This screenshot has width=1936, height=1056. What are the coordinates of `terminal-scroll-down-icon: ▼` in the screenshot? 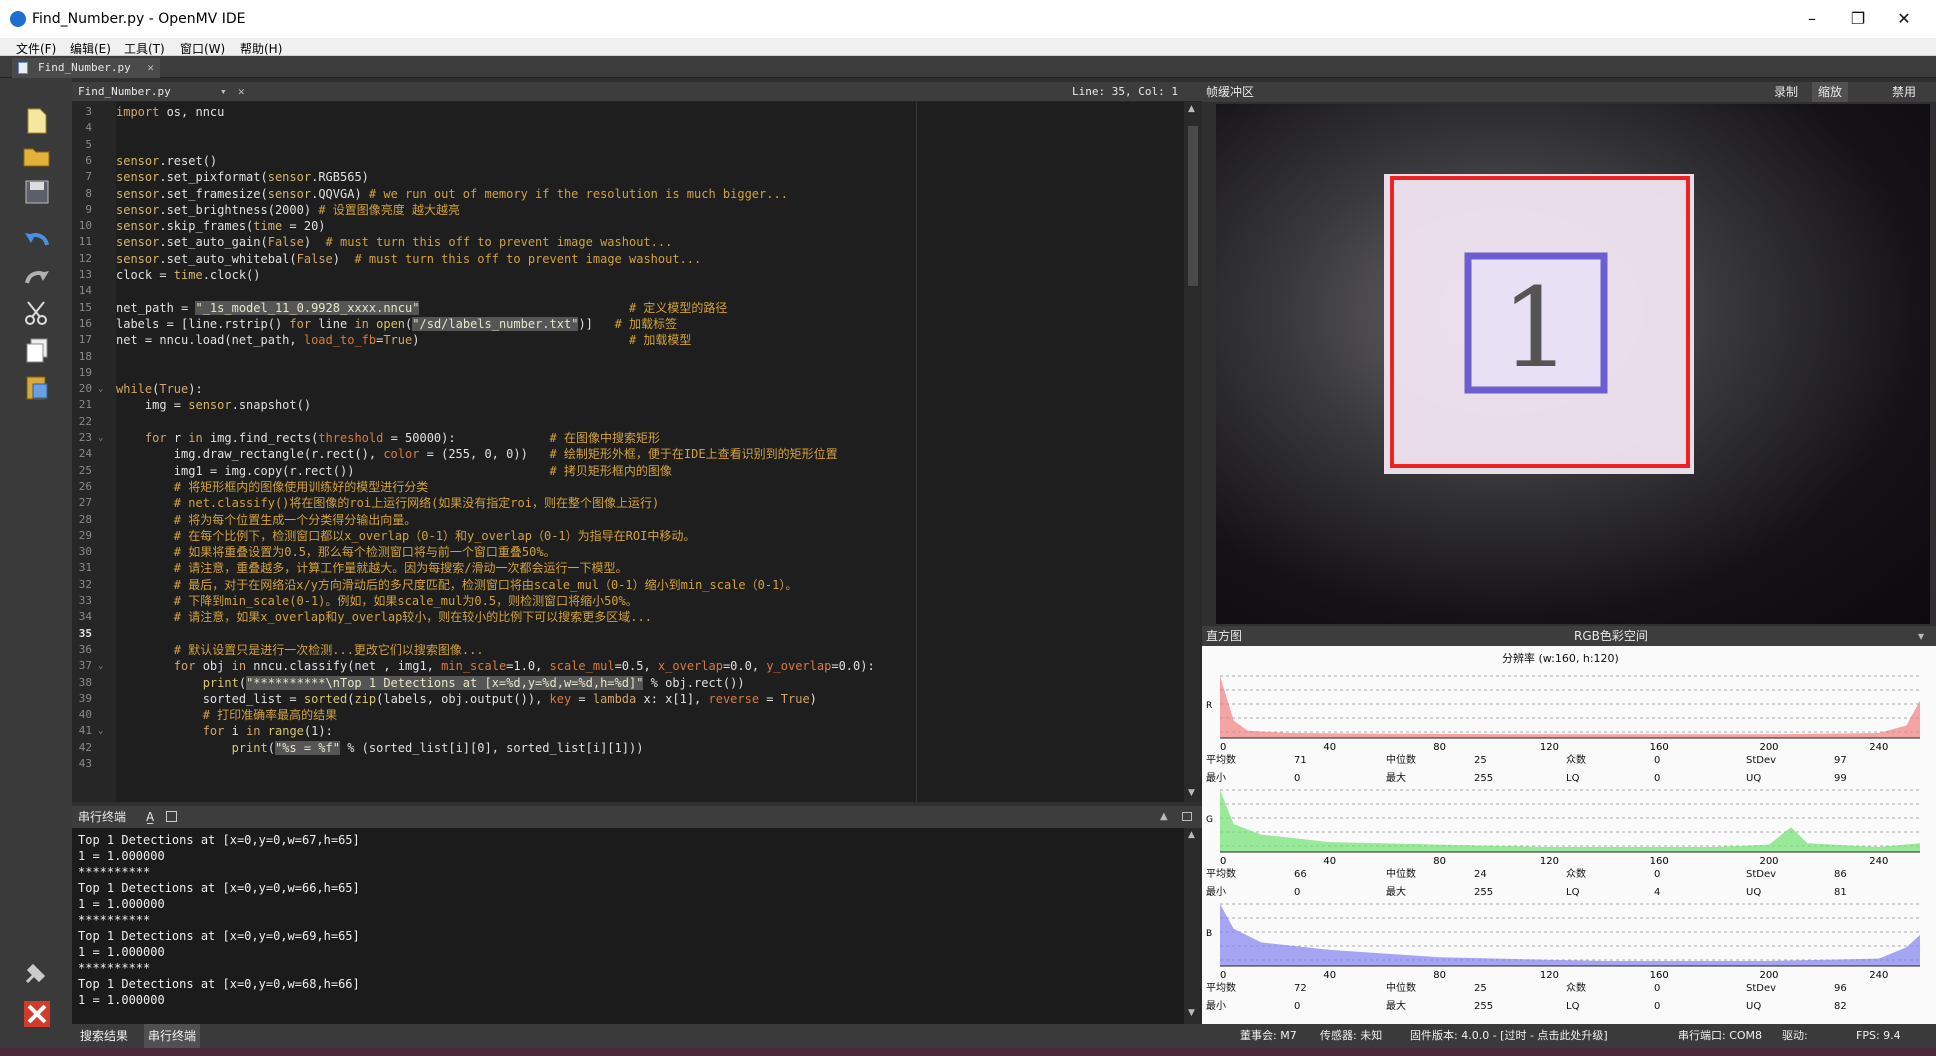 It's located at (1191, 1013).